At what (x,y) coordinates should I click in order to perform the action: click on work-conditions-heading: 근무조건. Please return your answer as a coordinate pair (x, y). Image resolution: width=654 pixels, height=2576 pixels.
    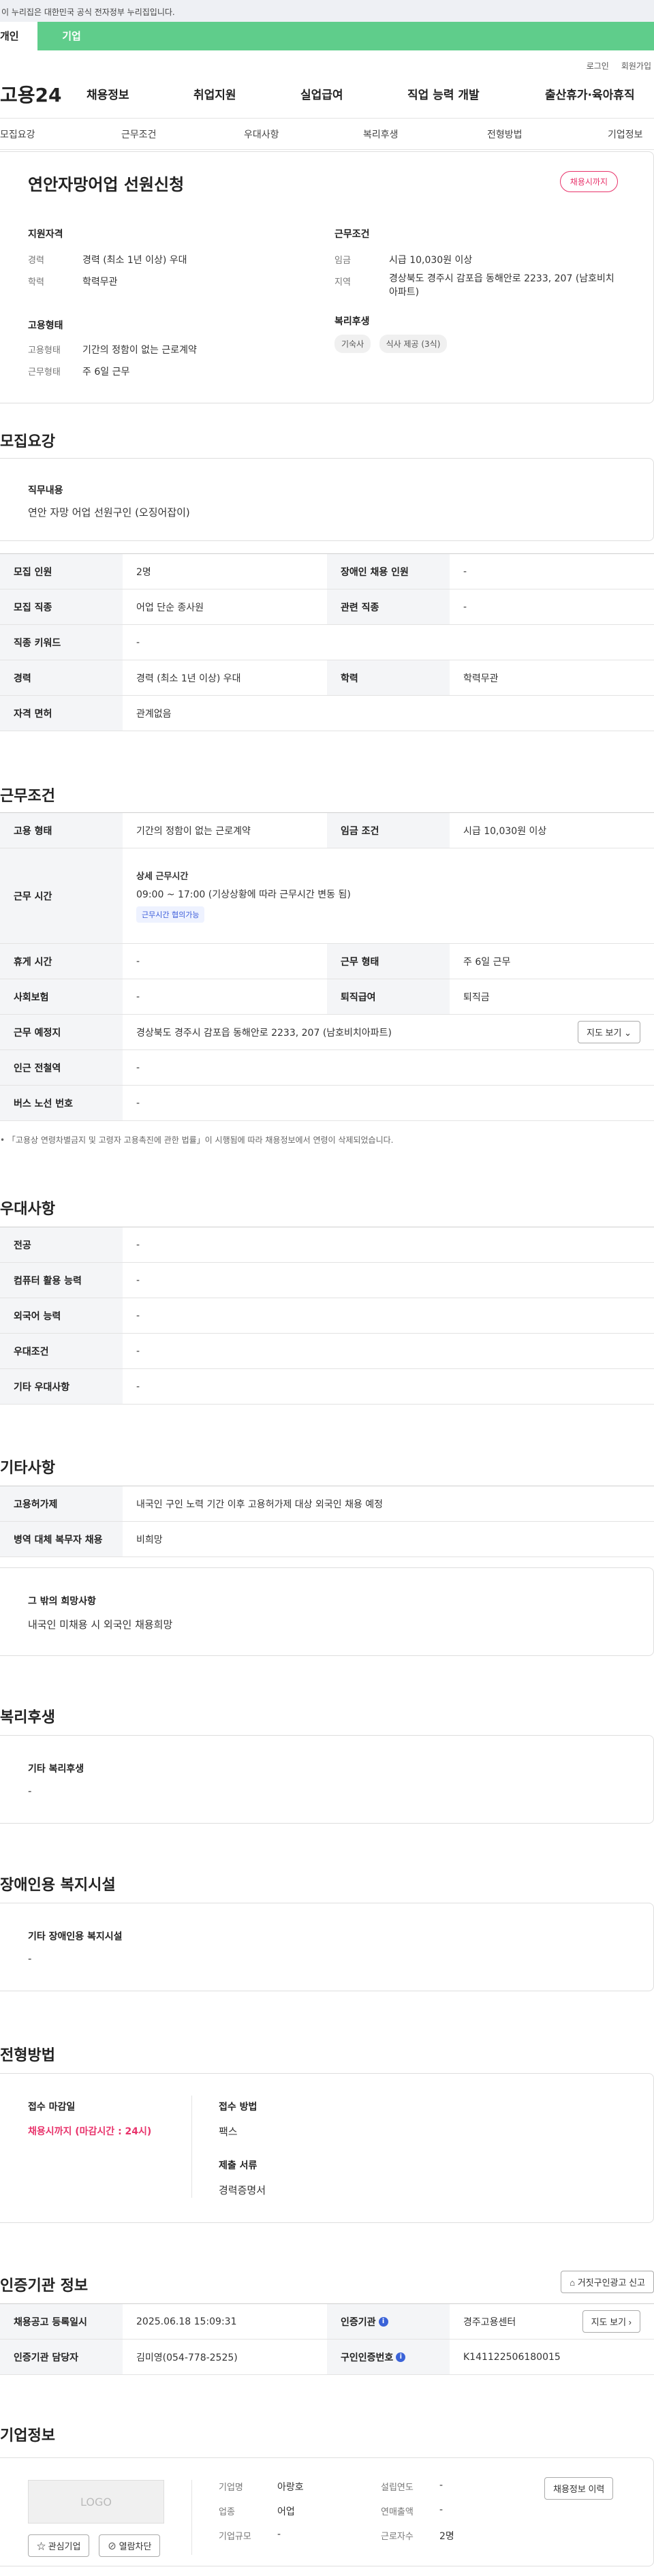
    Looking at the image, I should click on (352, 235).